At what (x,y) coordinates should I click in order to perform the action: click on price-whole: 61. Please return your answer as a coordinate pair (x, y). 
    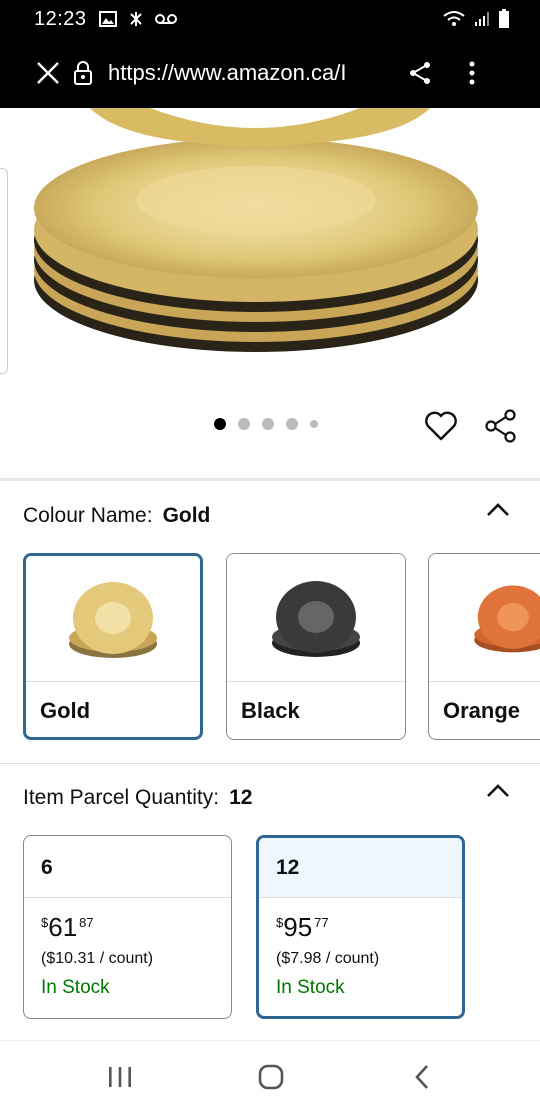
    Looking at the image, I should click on (63, 927).